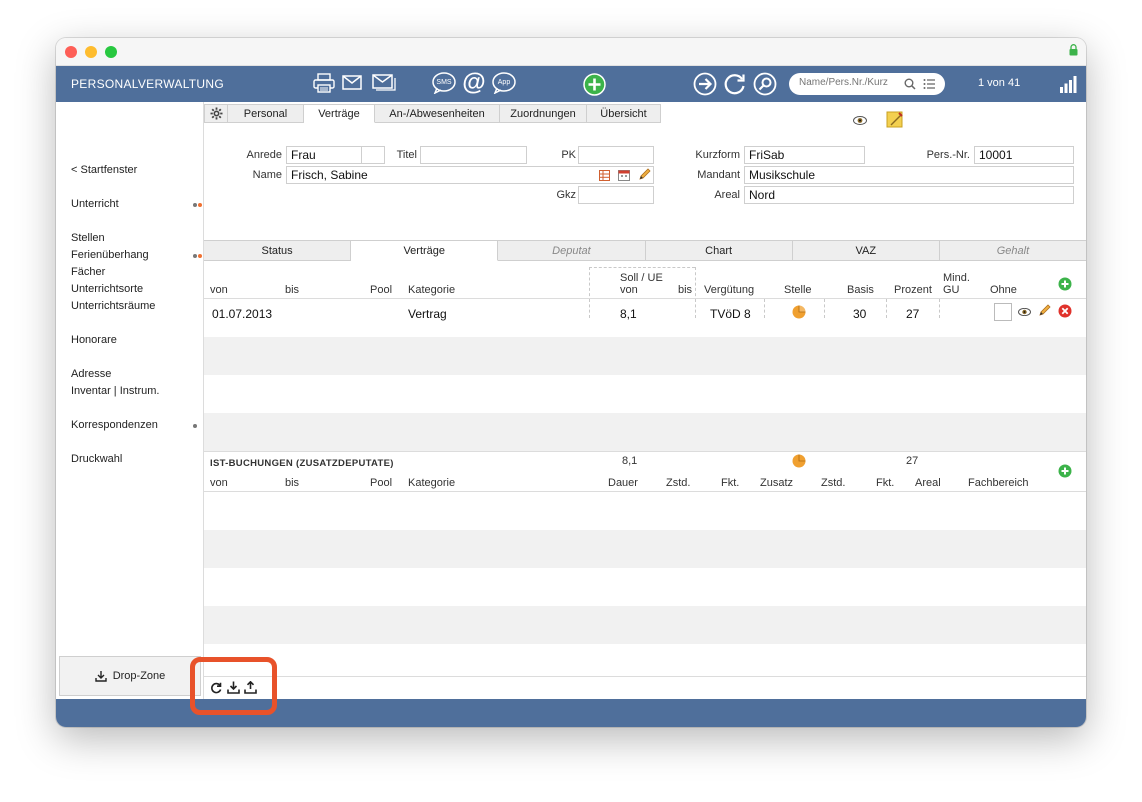 This screenshot has height=802, width=1142. I want to click on app-label: App, so click(504, 82).